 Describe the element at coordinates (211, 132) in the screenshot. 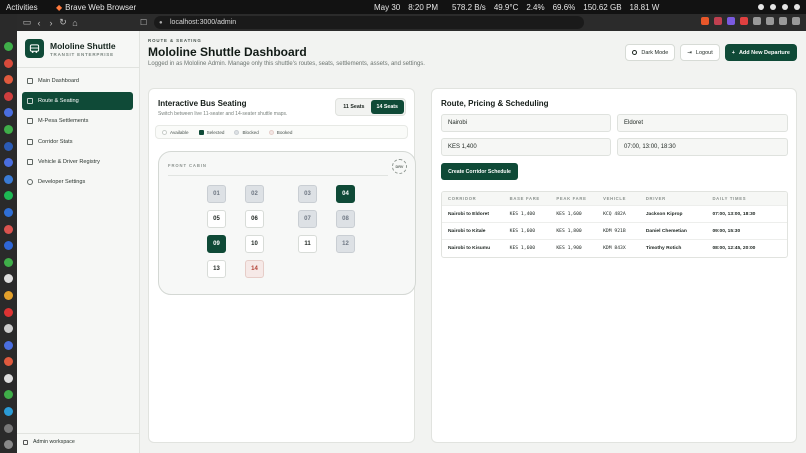

I see `legend-selected: Selected` at that location.